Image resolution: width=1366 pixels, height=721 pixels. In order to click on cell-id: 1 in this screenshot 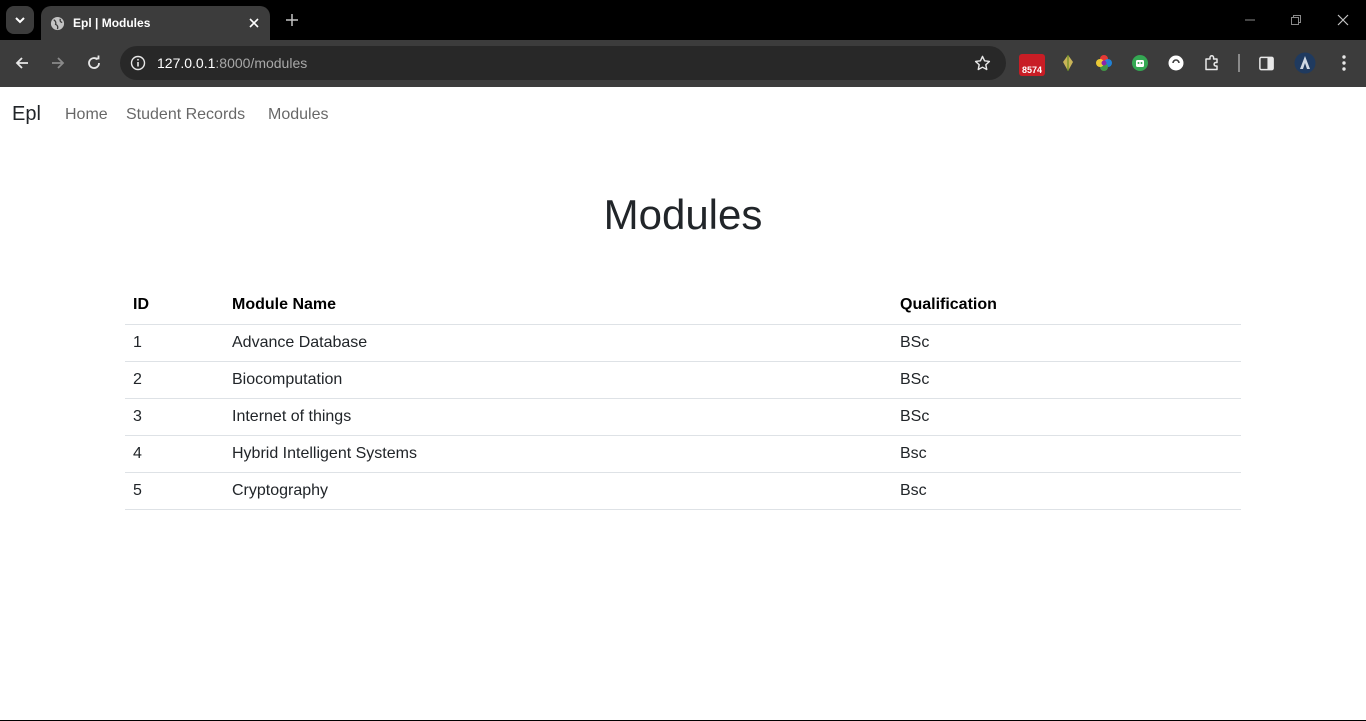, I will do `click(174, 343)`.